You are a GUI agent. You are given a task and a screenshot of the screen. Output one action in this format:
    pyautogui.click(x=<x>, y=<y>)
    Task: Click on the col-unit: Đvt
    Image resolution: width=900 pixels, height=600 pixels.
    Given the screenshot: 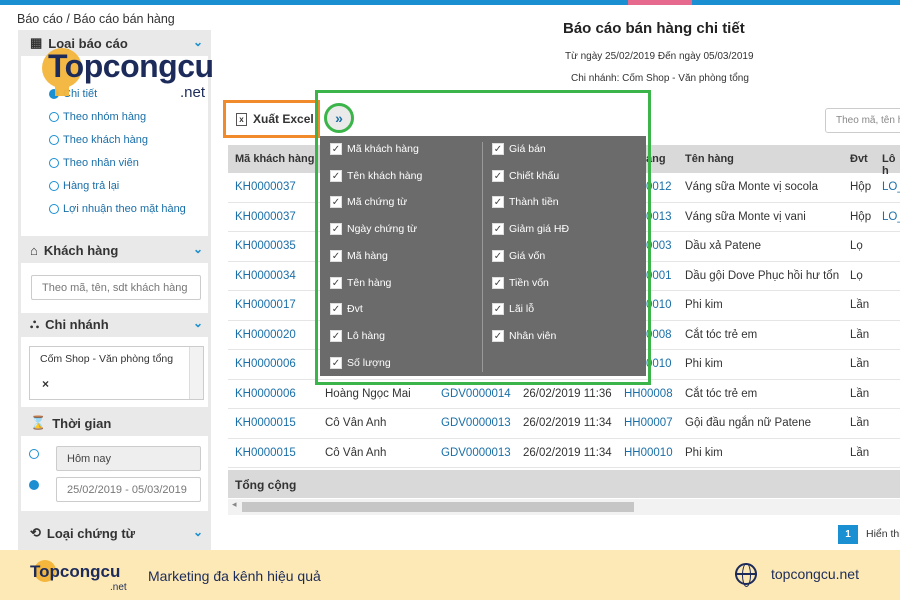 What is the action you would take?
    pyautogui.click(x=859, y=159)
    